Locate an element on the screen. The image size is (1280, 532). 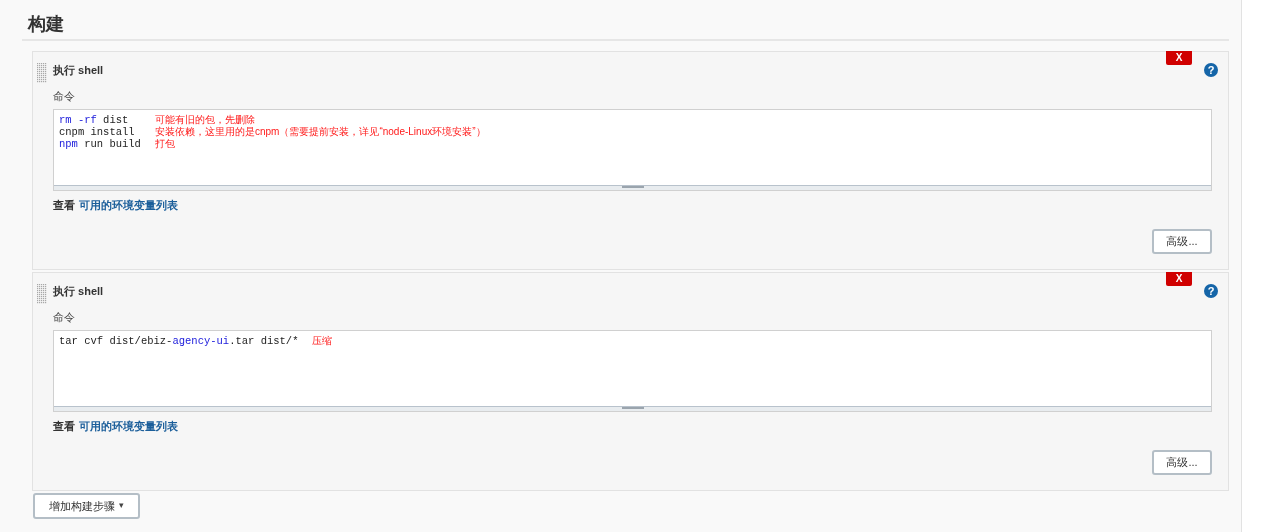
add-build-step-button: 增加构建步骤 ▾ is located at coordinates (86, 506).